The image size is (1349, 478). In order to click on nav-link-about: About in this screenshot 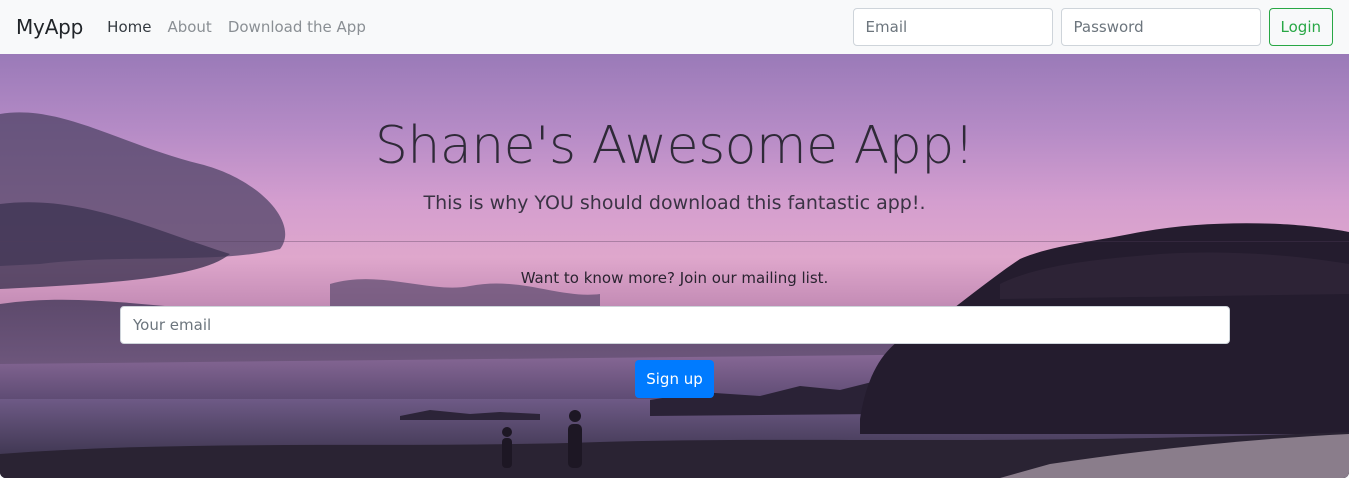, I will do `click(189, 27)`.